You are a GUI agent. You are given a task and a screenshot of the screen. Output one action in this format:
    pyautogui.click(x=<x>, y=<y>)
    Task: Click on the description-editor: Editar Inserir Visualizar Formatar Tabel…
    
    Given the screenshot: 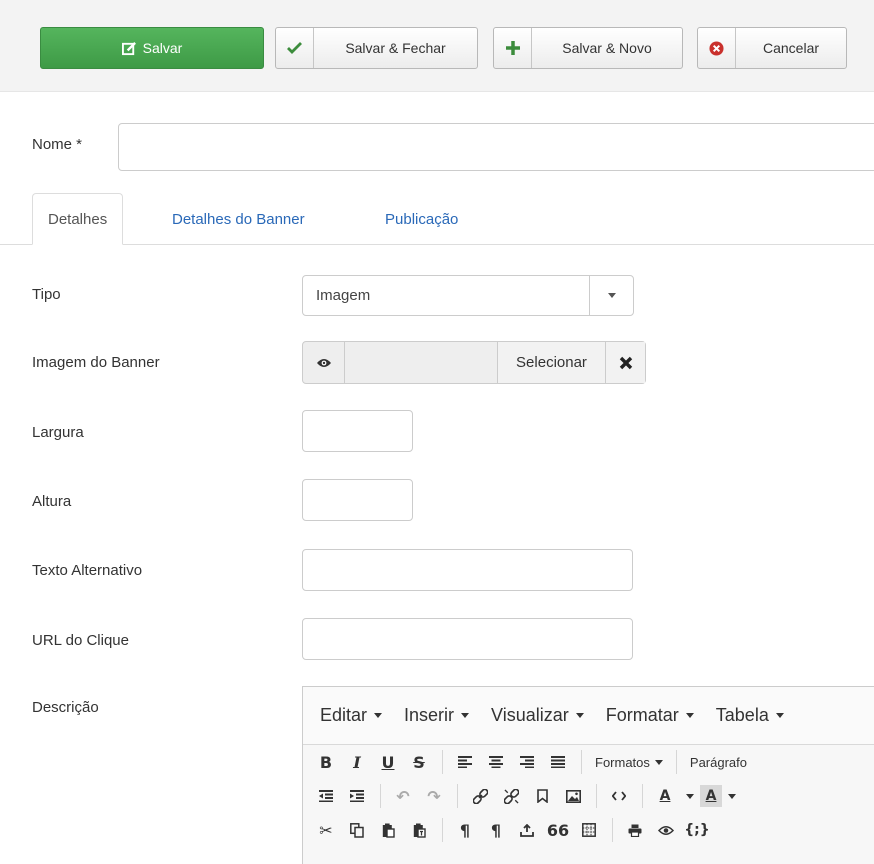 What is the action you would take?
    pyautogui.click(x=588, y=775)
    